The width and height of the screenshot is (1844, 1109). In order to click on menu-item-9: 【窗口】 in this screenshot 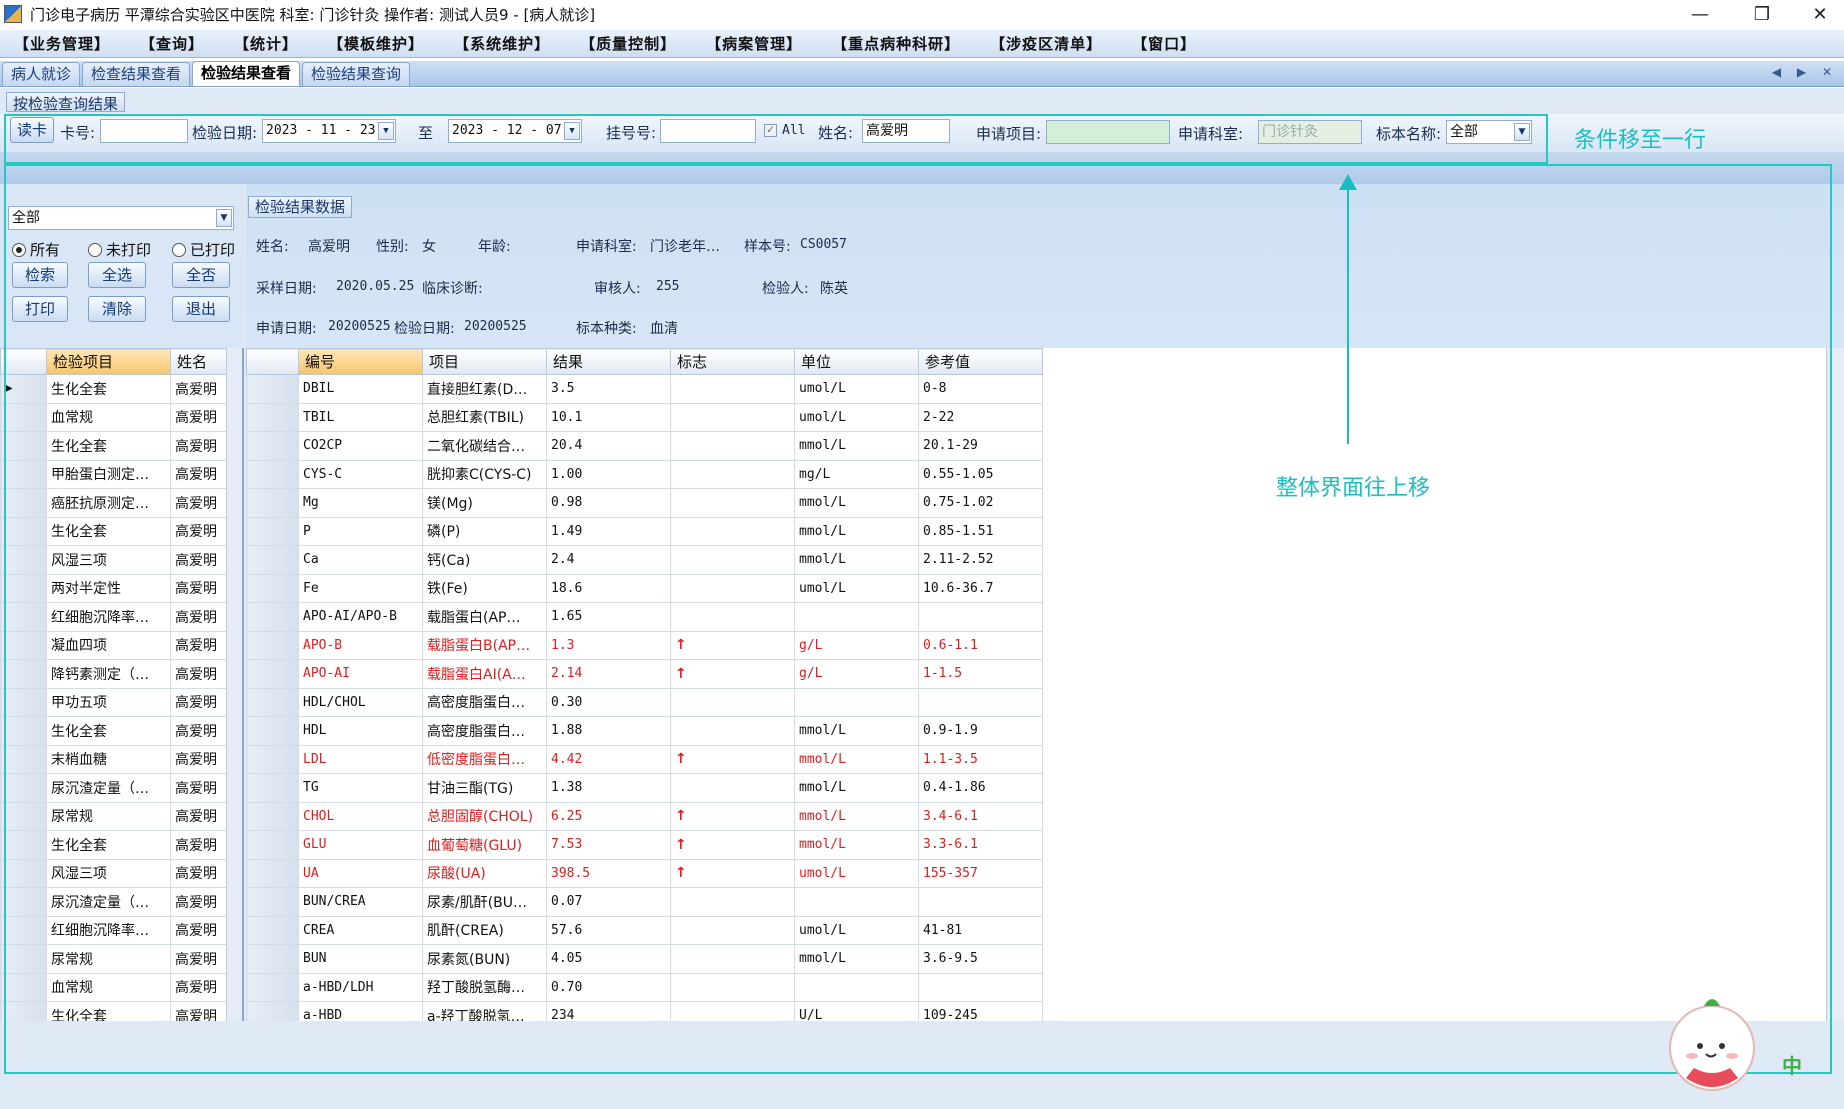, I will do `click(1164, 43)`.